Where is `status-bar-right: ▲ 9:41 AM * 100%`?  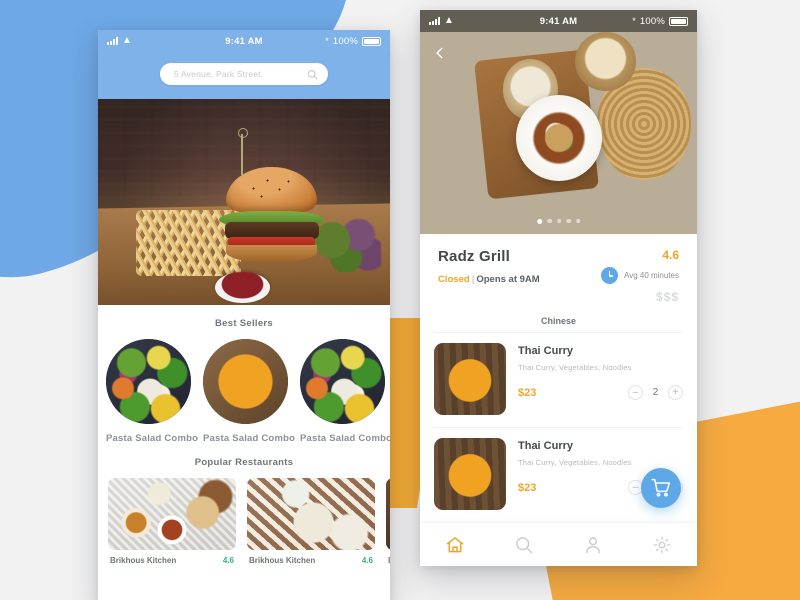 status-bar-right: ▲ 9:41 AM * 100% is located at coordinates (558, 21).